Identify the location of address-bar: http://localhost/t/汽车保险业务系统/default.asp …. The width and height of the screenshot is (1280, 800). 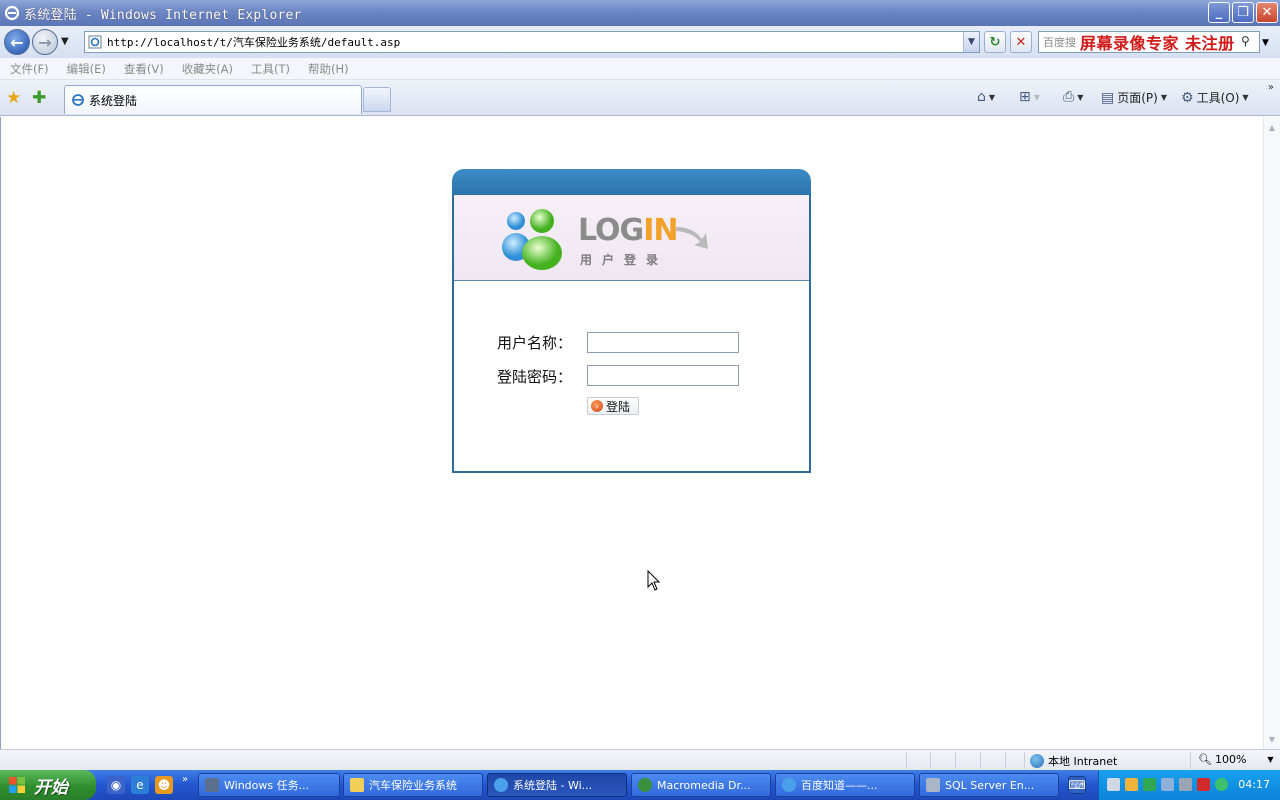
(532, 42).